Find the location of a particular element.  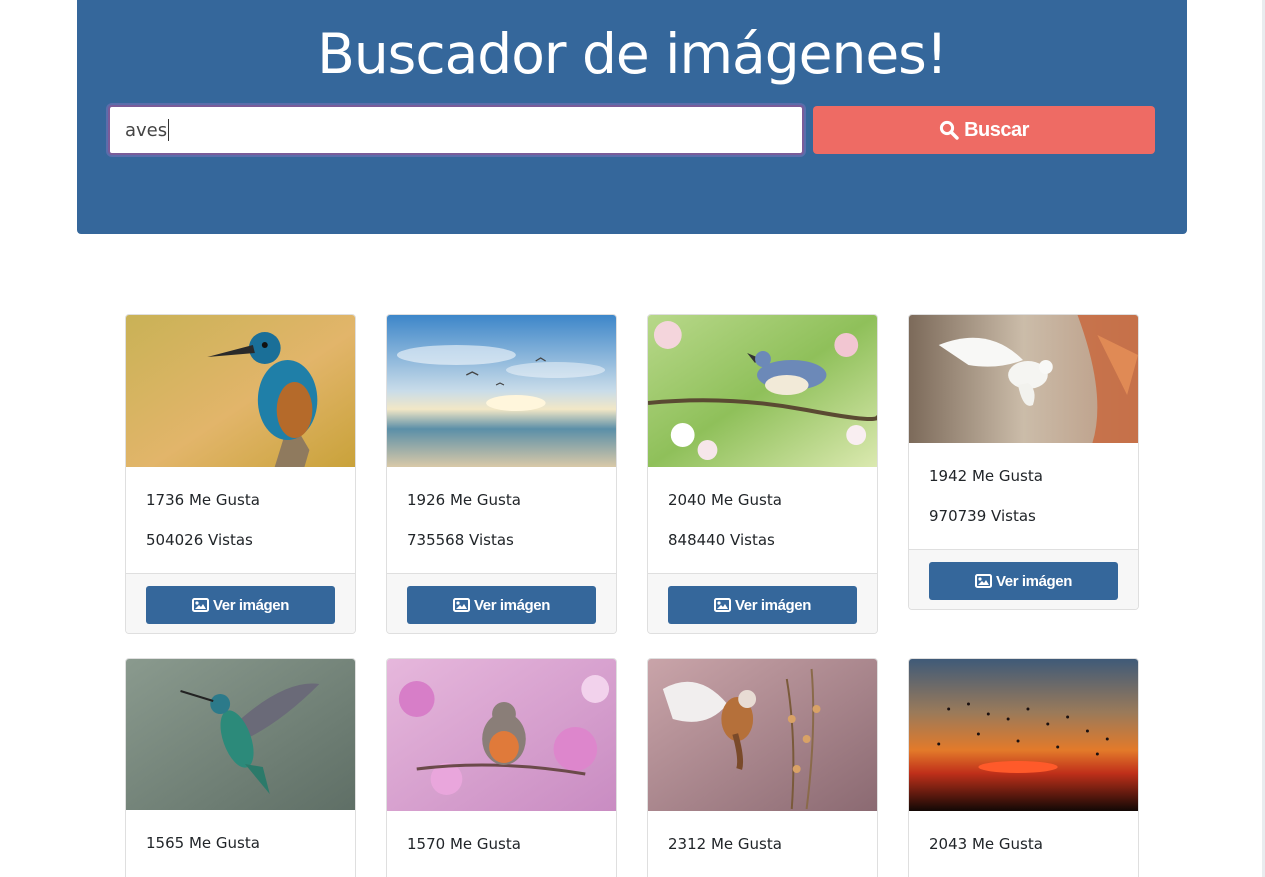

search-input: aves is located at coordinates (456, 130).